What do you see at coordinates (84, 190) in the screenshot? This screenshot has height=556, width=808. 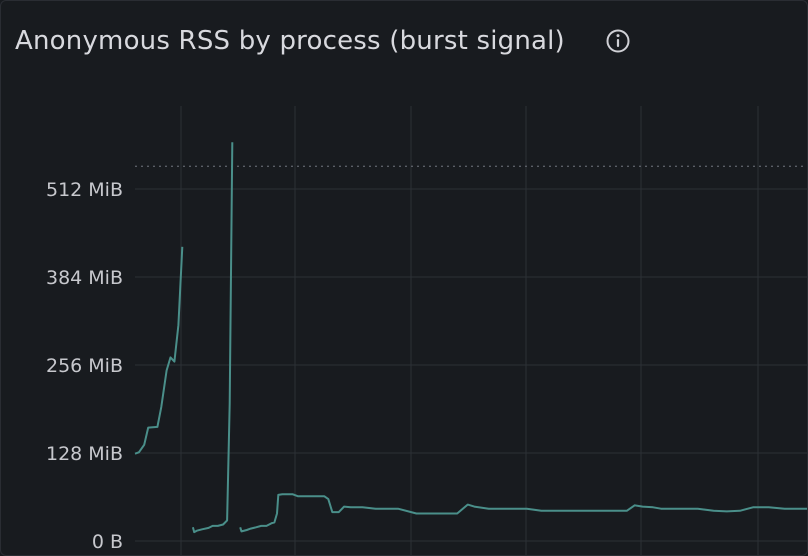 I see `y-tick-label: 512 MiB` at bounding box center [84, 190].